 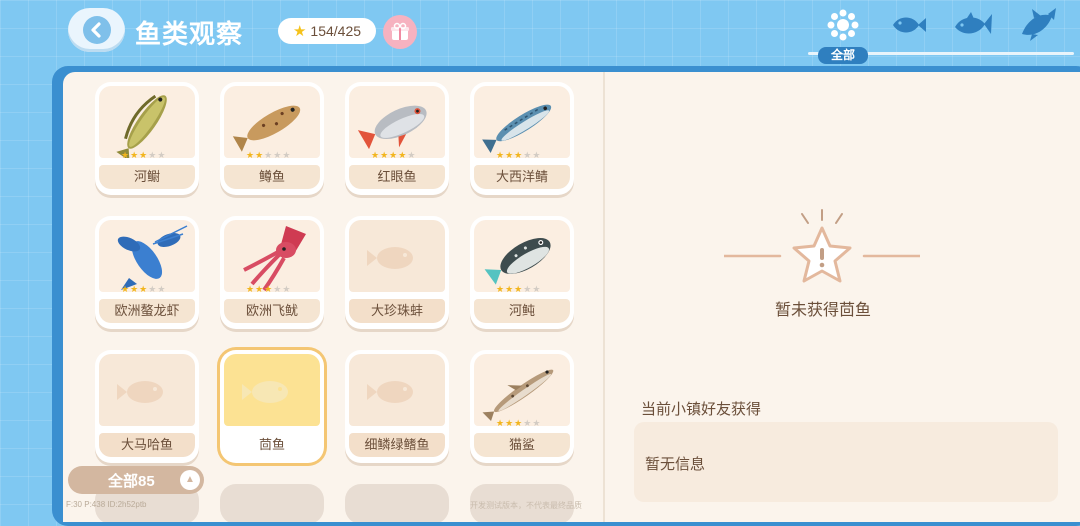 I want to click on big-fish-icon, so click(x=1039, y=24).